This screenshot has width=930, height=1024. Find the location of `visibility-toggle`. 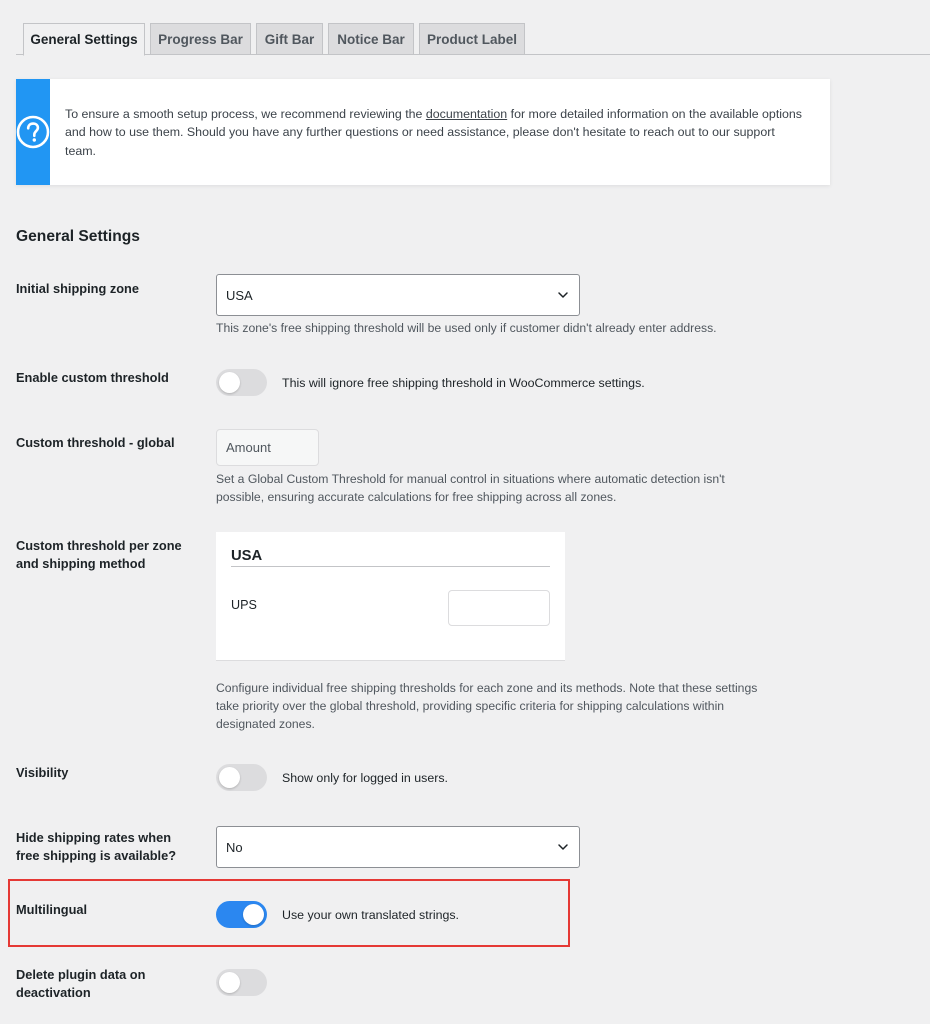

visibility-toggle is located at coordinates (241, 777).